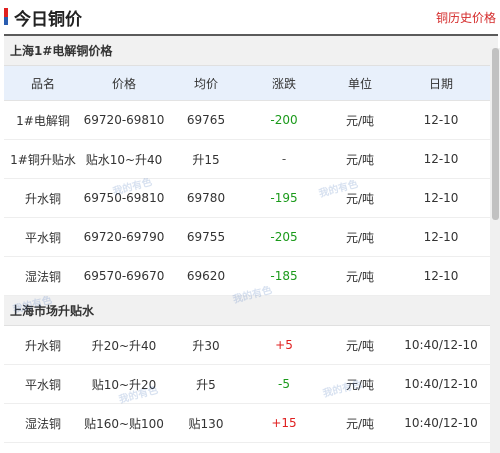 The height and width of the screenshot is (453, 500). I want to click on row-change: -, so click(284, 159).